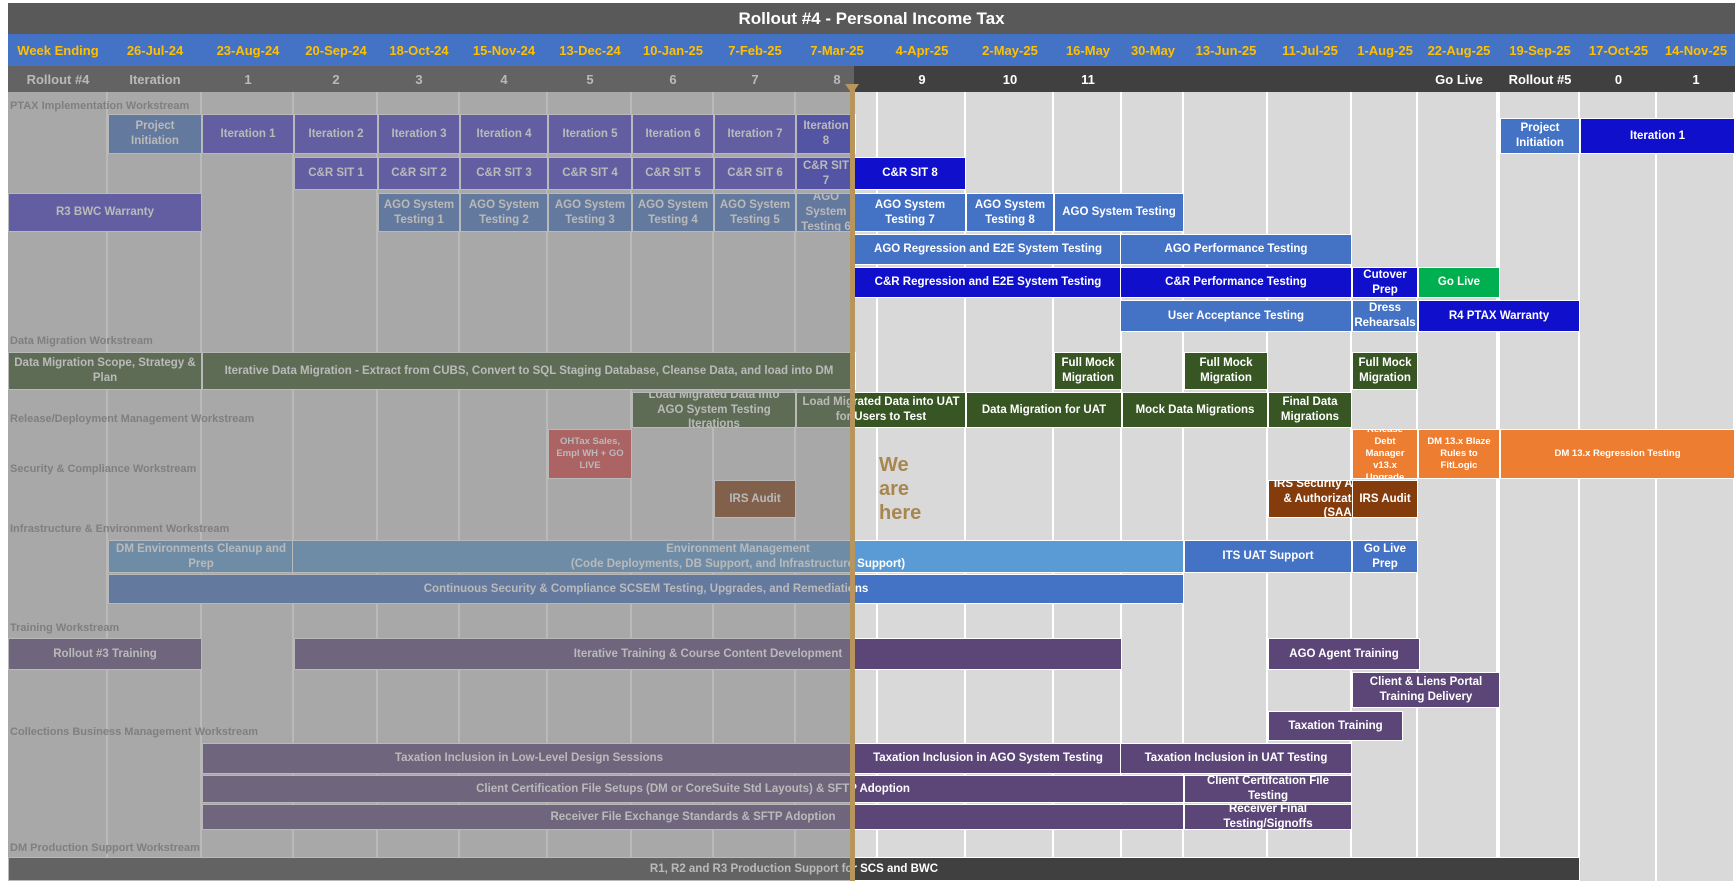 The image size is (1735, 881). Describe the element at coordinates (1540, 136) in the screenshot. I see `task-bar: Project Initiation` at that location.